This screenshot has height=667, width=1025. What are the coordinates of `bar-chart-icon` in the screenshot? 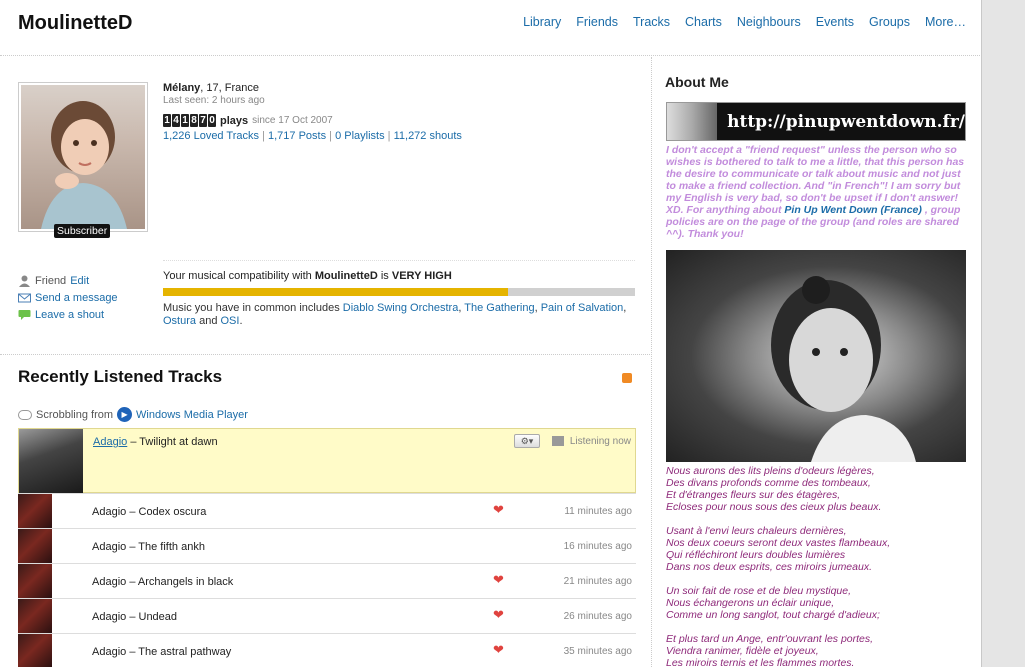 It's located at (558, 441).